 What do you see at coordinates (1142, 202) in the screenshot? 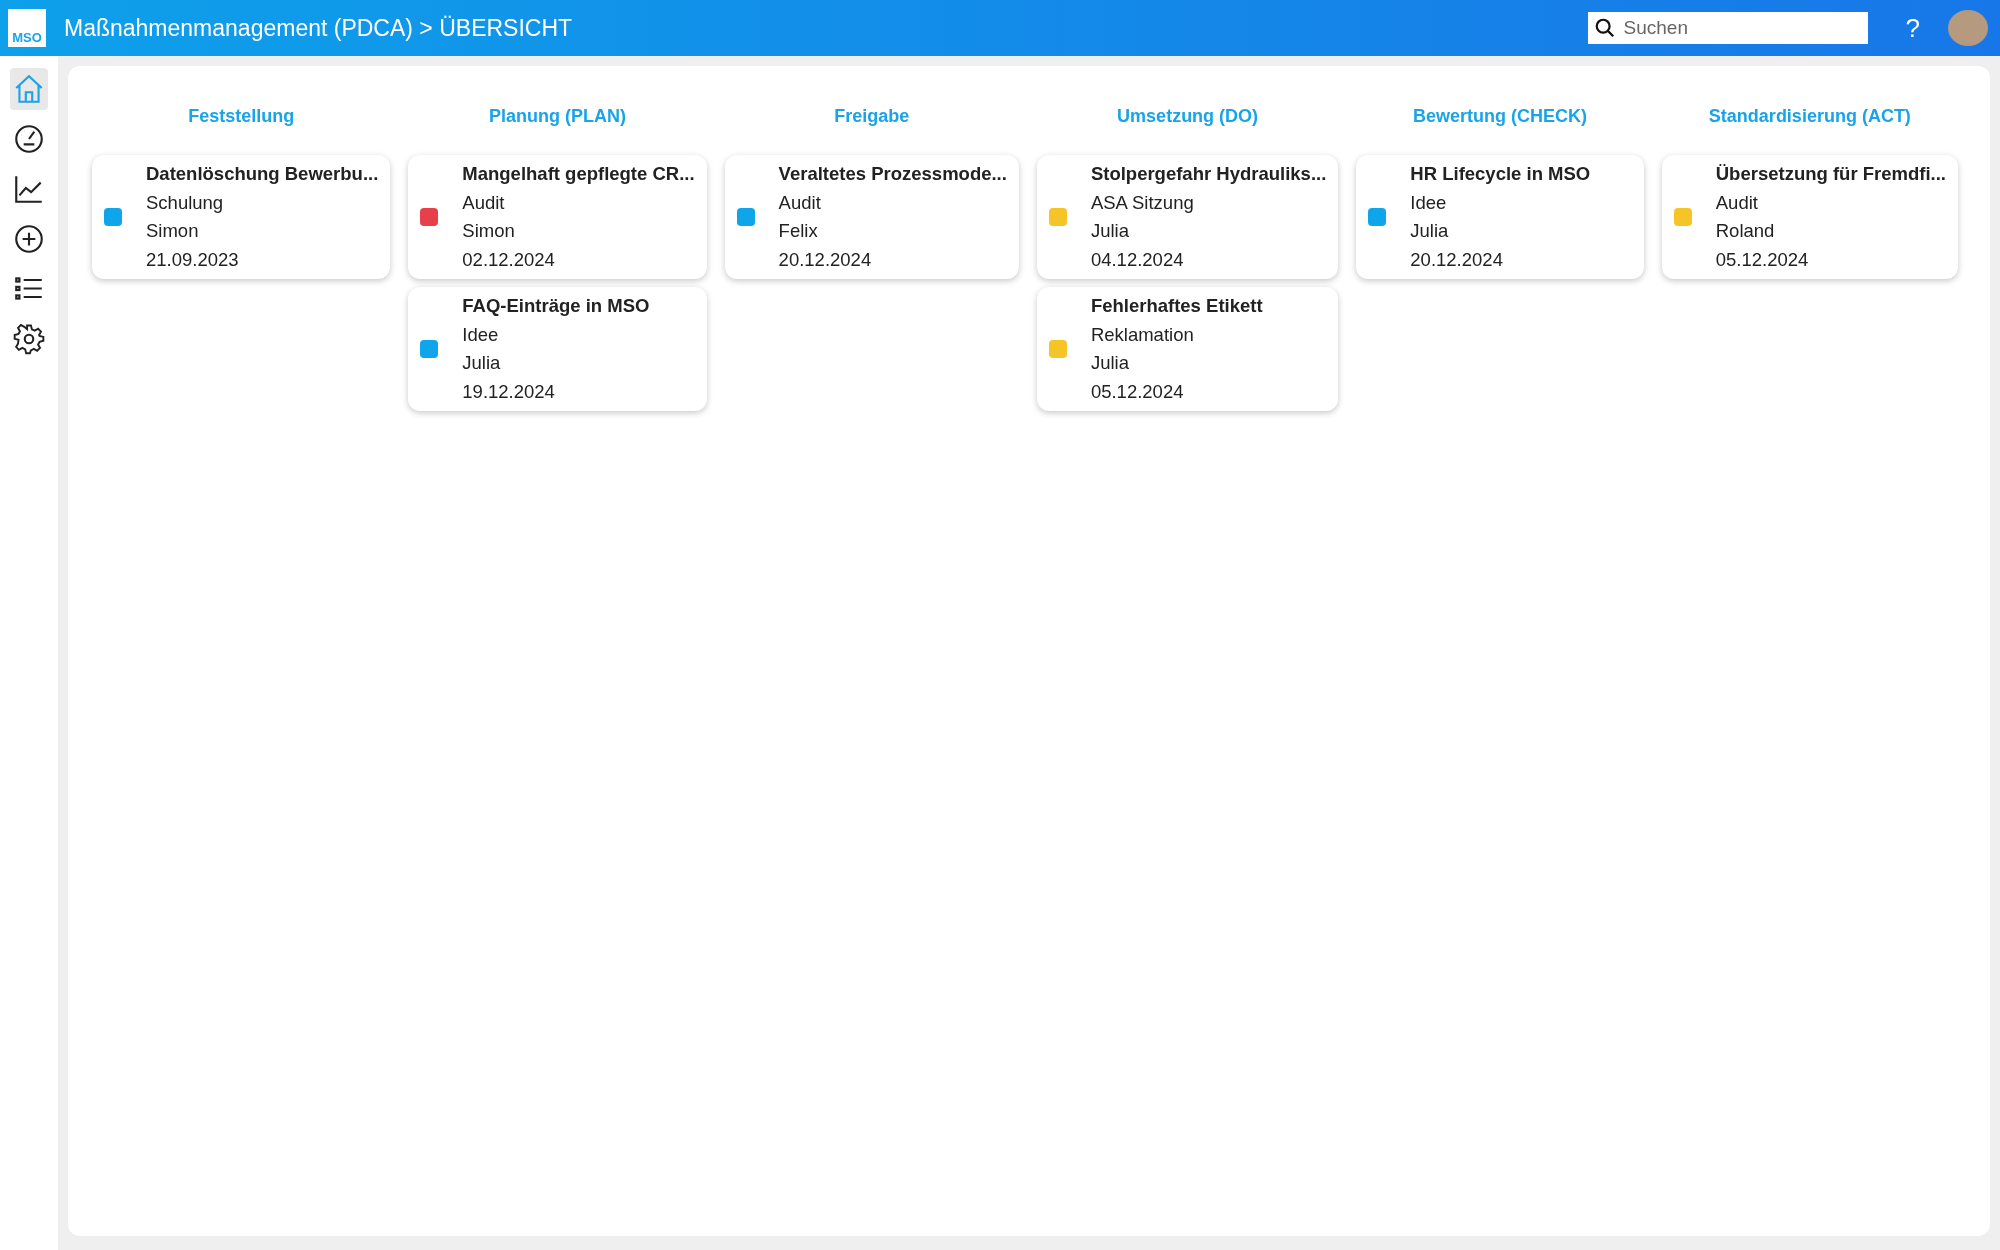
I see `card-category: ASA Sitzung` at bounding box center [1142, 202].